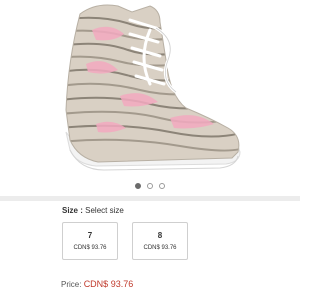 This screenshot has height=300, width=320. What do you see at coordinates (160, 235) in the screenshot?
I see `size-option-size: 8` at bounding box center [160, 235].